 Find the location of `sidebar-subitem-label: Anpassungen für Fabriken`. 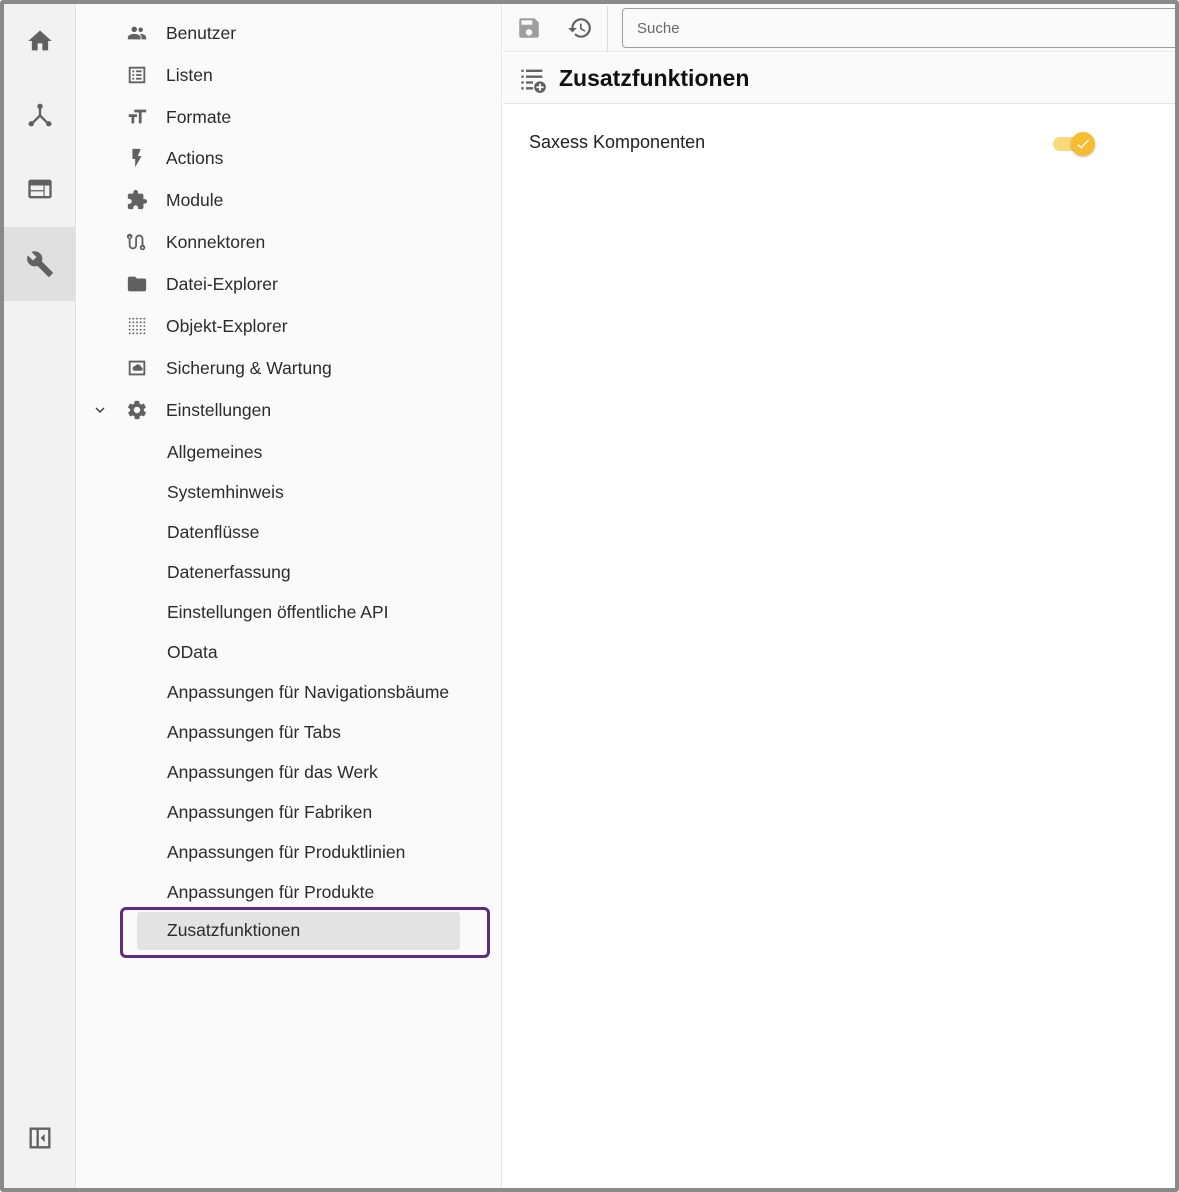

sidebar-subitem-label: Anpassungen für Fabriken is located at coordinates (270, 811).